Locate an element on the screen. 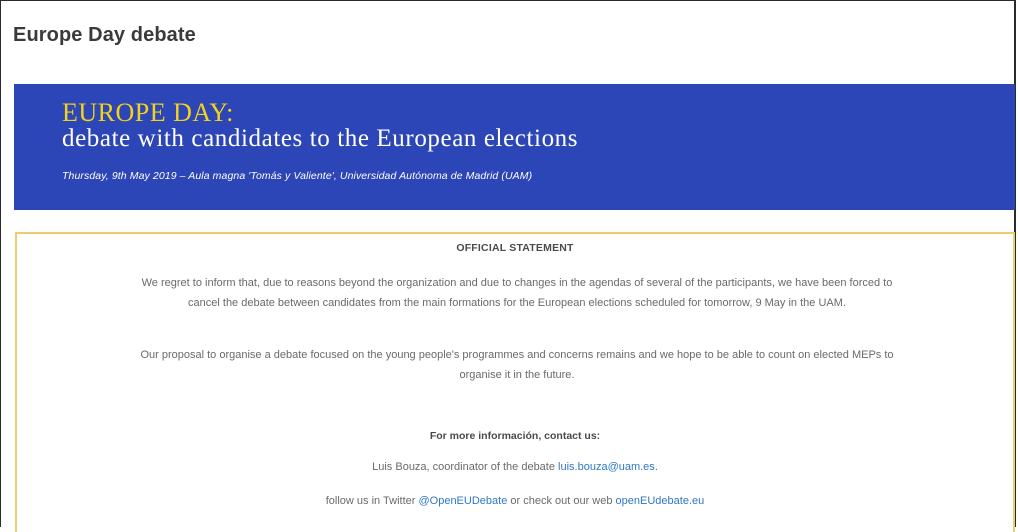  twitter-link: @OpenEUDebate is located at coordinates (462, 501).